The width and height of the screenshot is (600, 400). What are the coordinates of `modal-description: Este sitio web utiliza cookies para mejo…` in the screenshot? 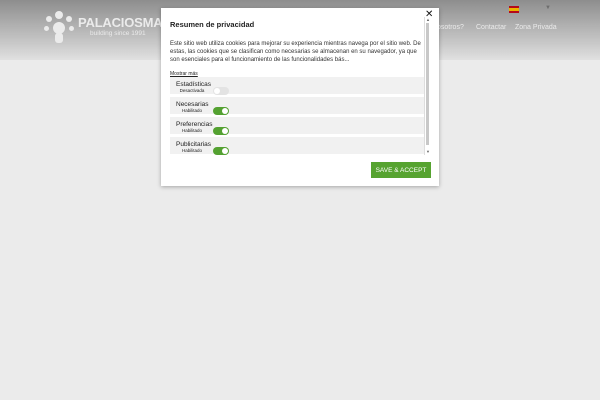 It's located at (295, 52).